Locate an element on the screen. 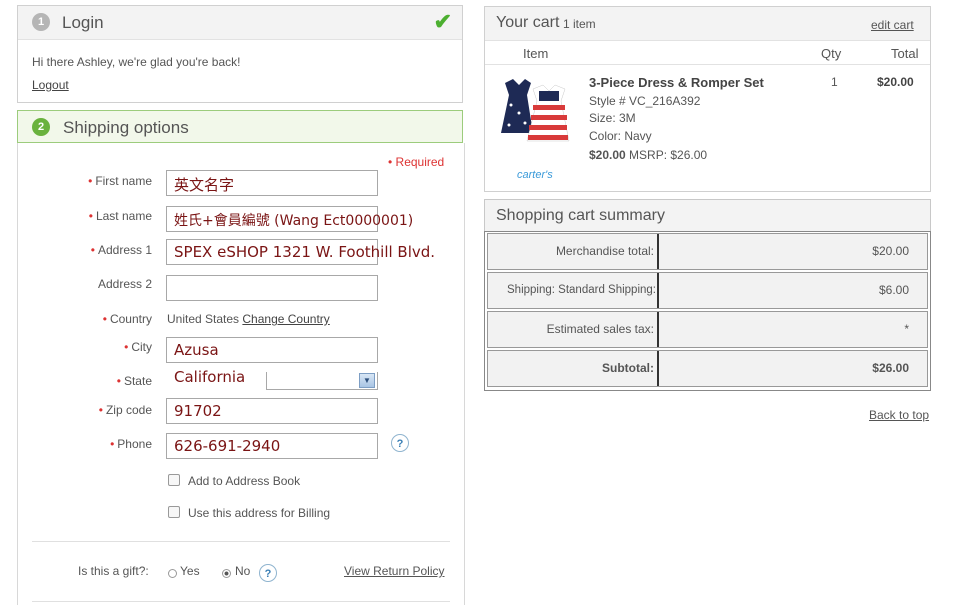 The width and height of the screenshot is (955, 606). address1-label: • Address 1 is located at coordinates (121, 250).